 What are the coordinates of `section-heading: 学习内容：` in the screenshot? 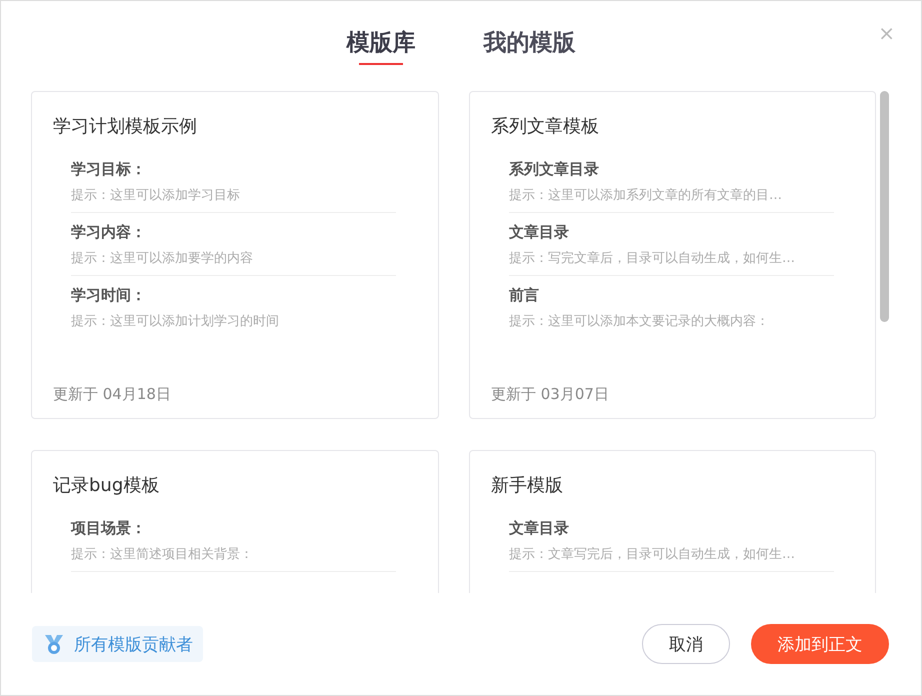 It's located at (109, 232).